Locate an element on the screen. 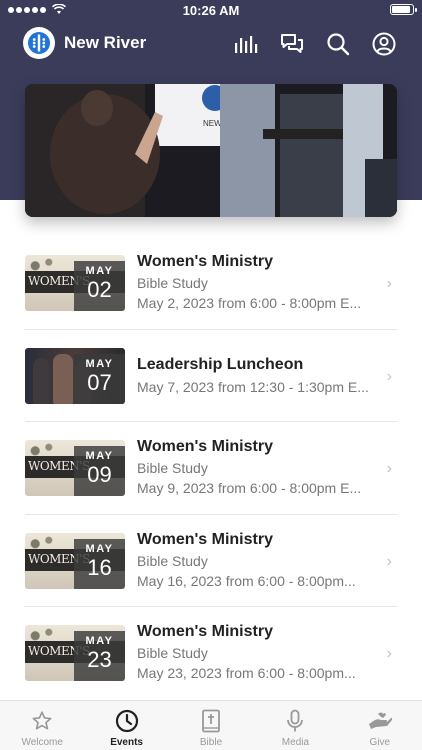  event-thumbnail: WOMEN'S MAY 09 is located at coordinates (75, 468).